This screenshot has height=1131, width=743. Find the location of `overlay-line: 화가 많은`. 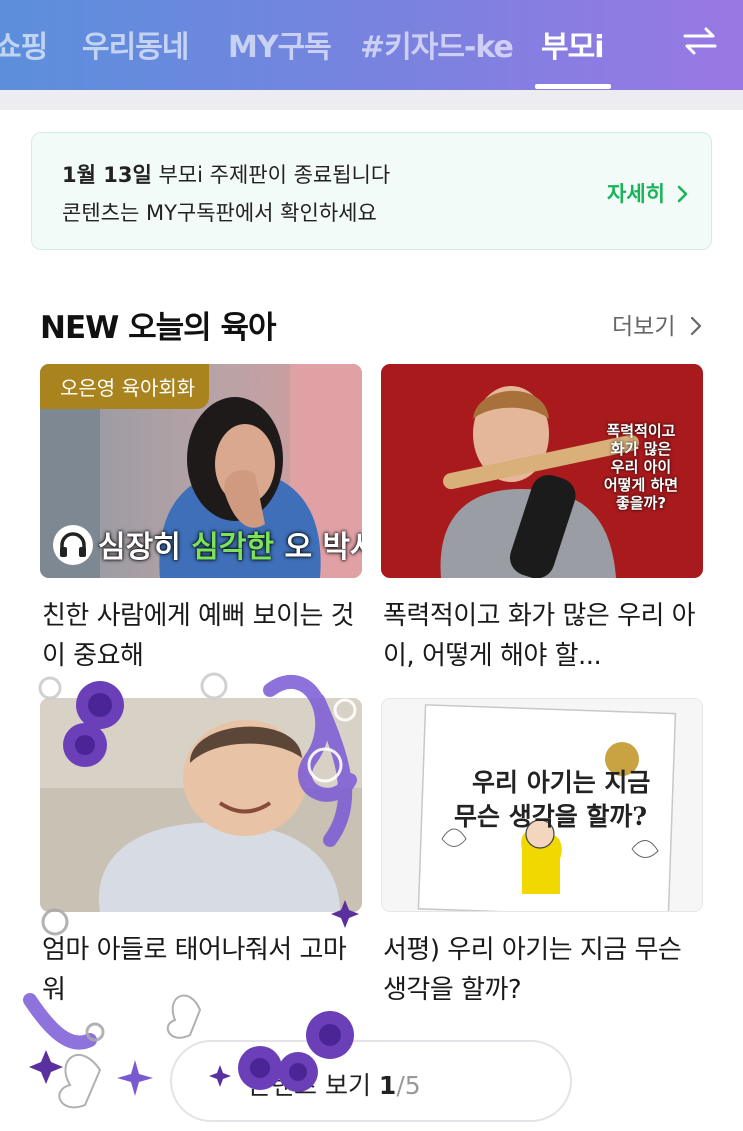

overlay-line: 화가 많은 is located at coordinates (641, 449).